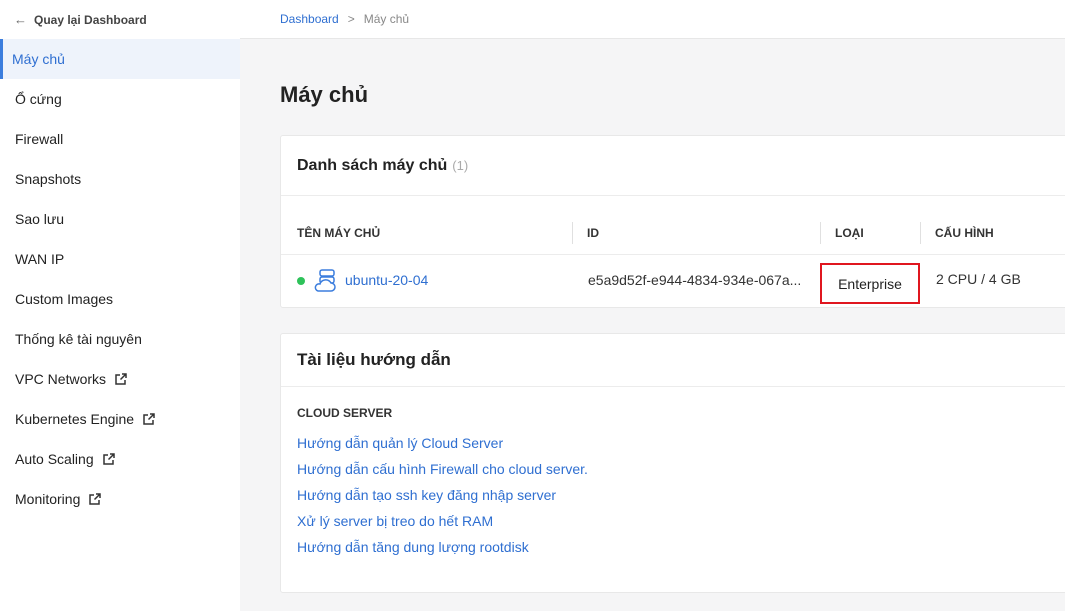 The image size is (1065, 611). Describe the element at coordinates (78, 339) in the screenshot. I see `sidebar-item-label: Thống kê tài nguyên` at that location.